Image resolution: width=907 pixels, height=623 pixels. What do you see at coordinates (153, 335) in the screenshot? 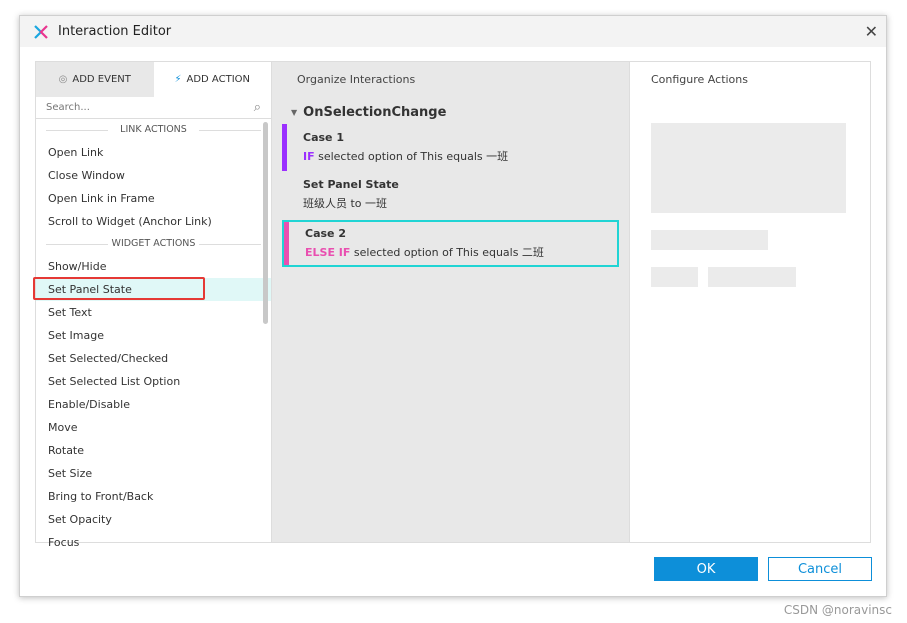
I see `action-item: Set Image` at bounding box center [153, 335].